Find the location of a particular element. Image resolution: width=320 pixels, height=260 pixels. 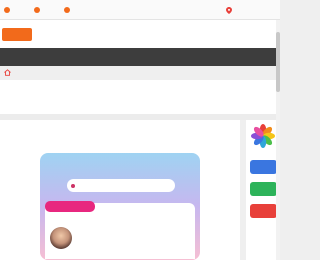

title-card is located at coordinates (140, 97).